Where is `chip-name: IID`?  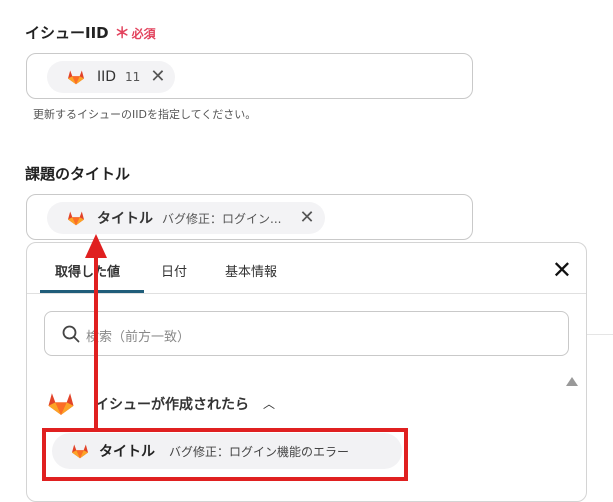 chip-name: IID is located at coordinates (107, 77).